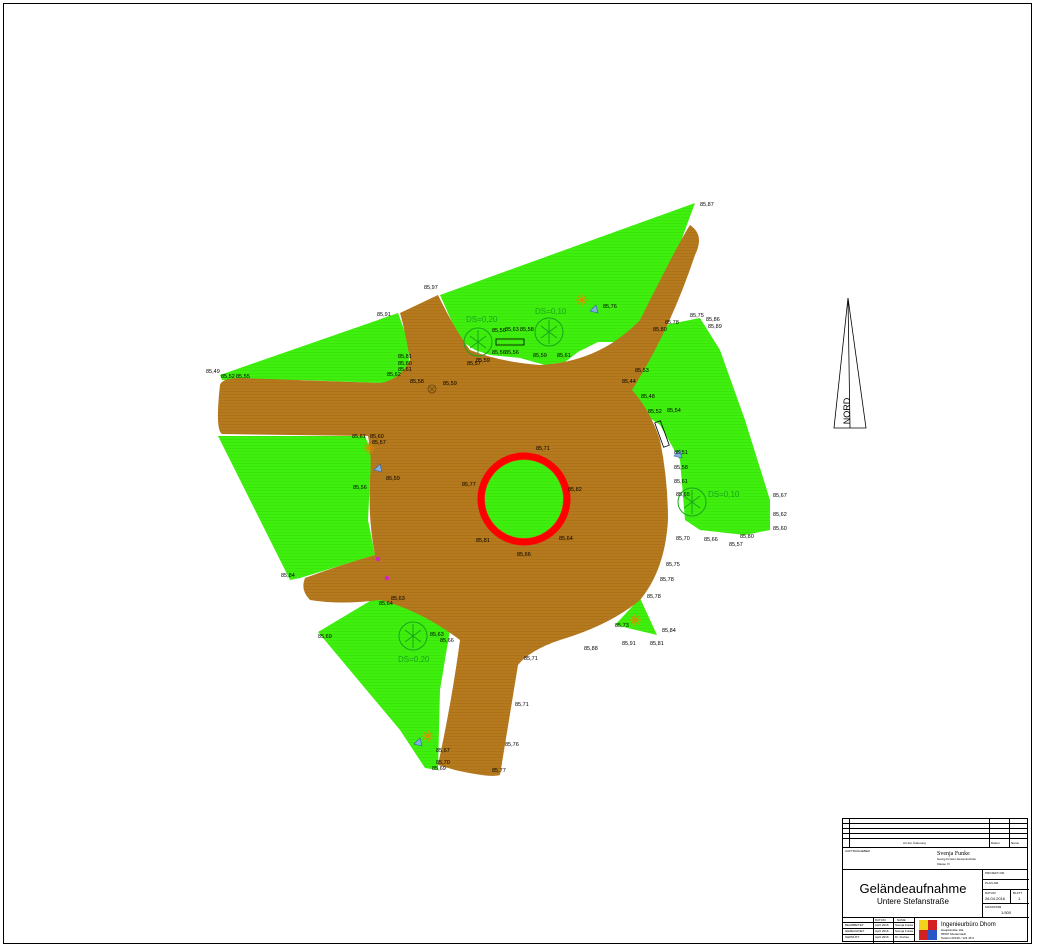  Describe the element at coordinates (315, 348) in the screenshot. I see `green-area-top-left` at that location.